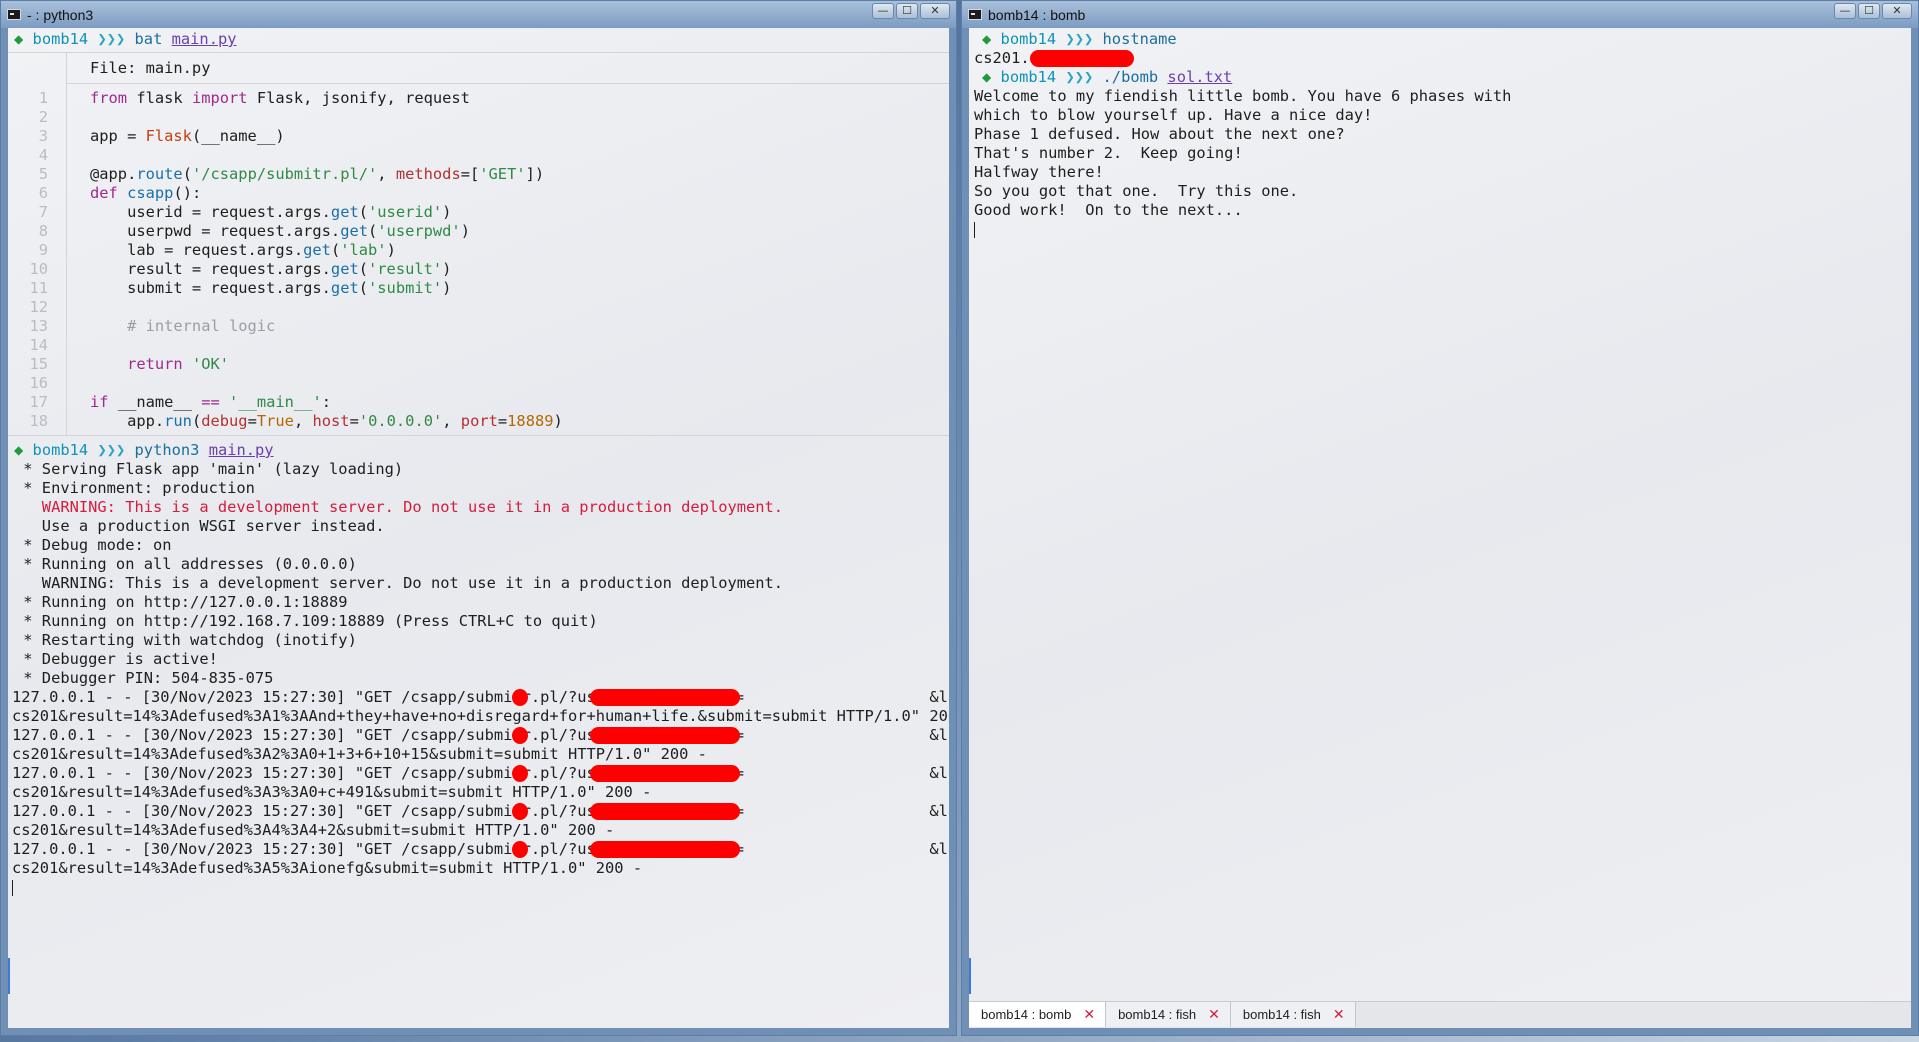  What do you see at coordinates (187, 136) in the screenshot?
I see `code-text: app = Flask(__name__)` at bounding box center [187, 136].